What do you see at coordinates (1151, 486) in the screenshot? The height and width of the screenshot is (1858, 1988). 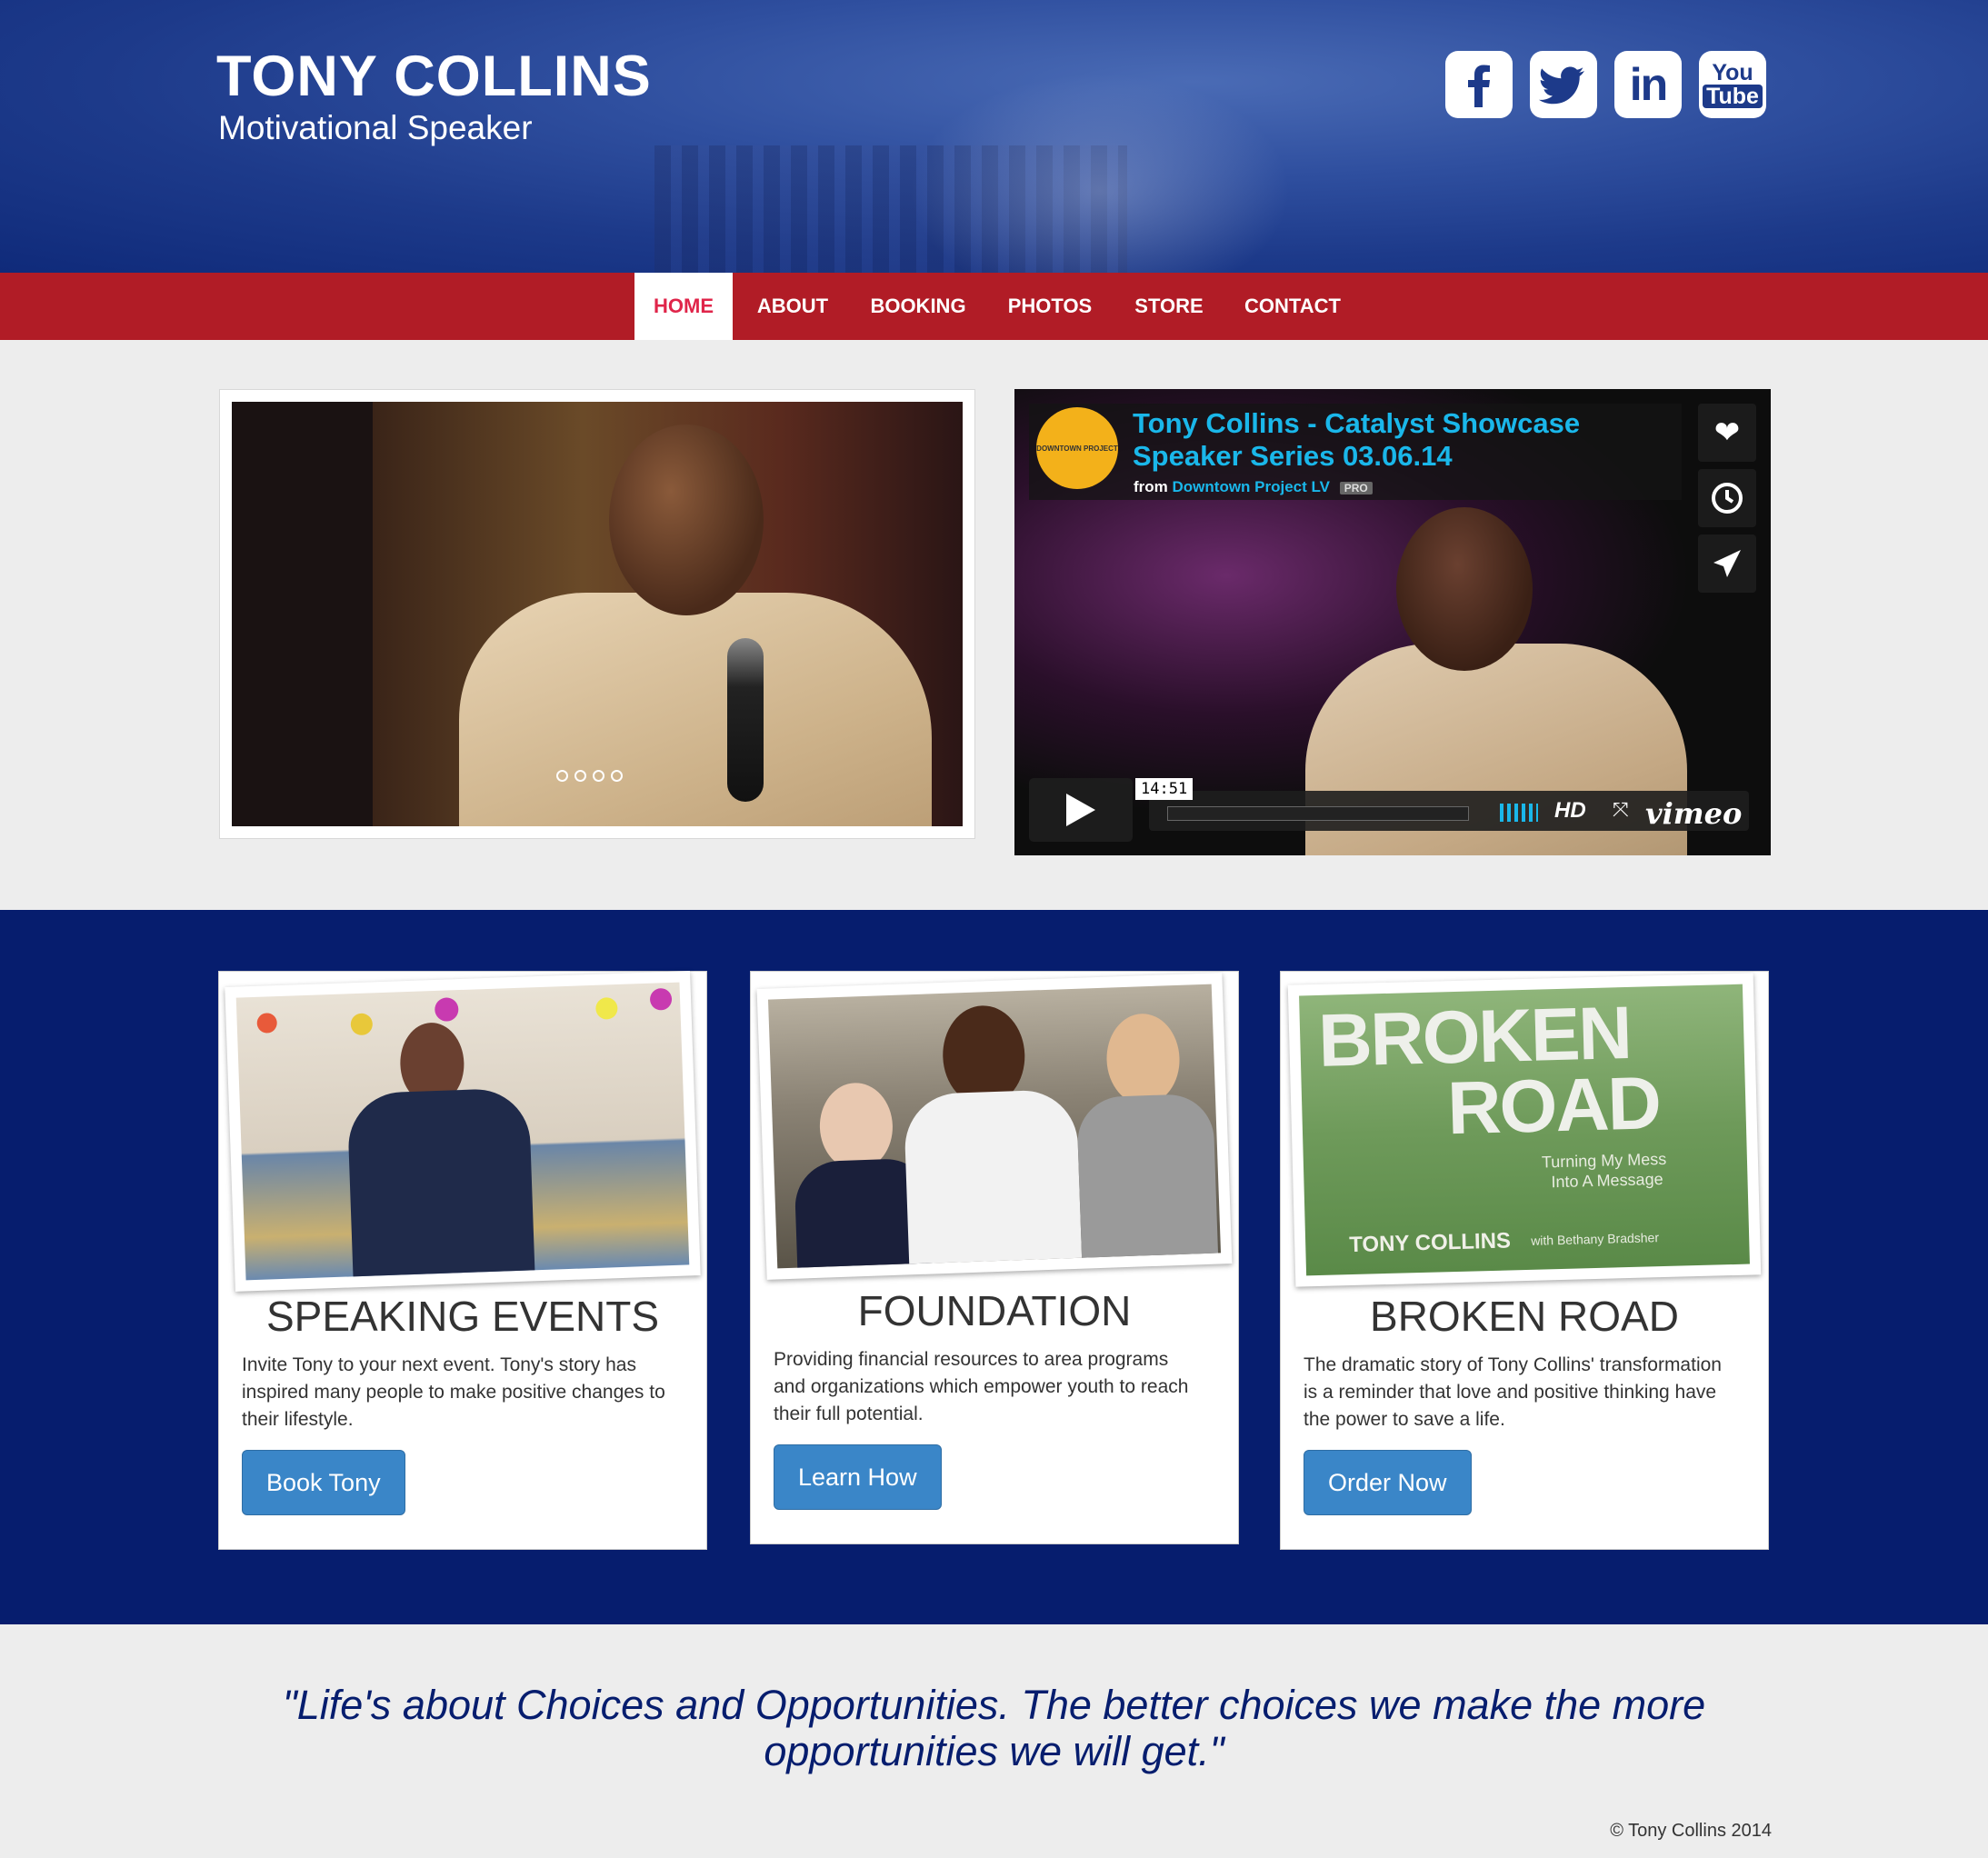 I see `video-from-label: from` at bounding box center [1151, 486].